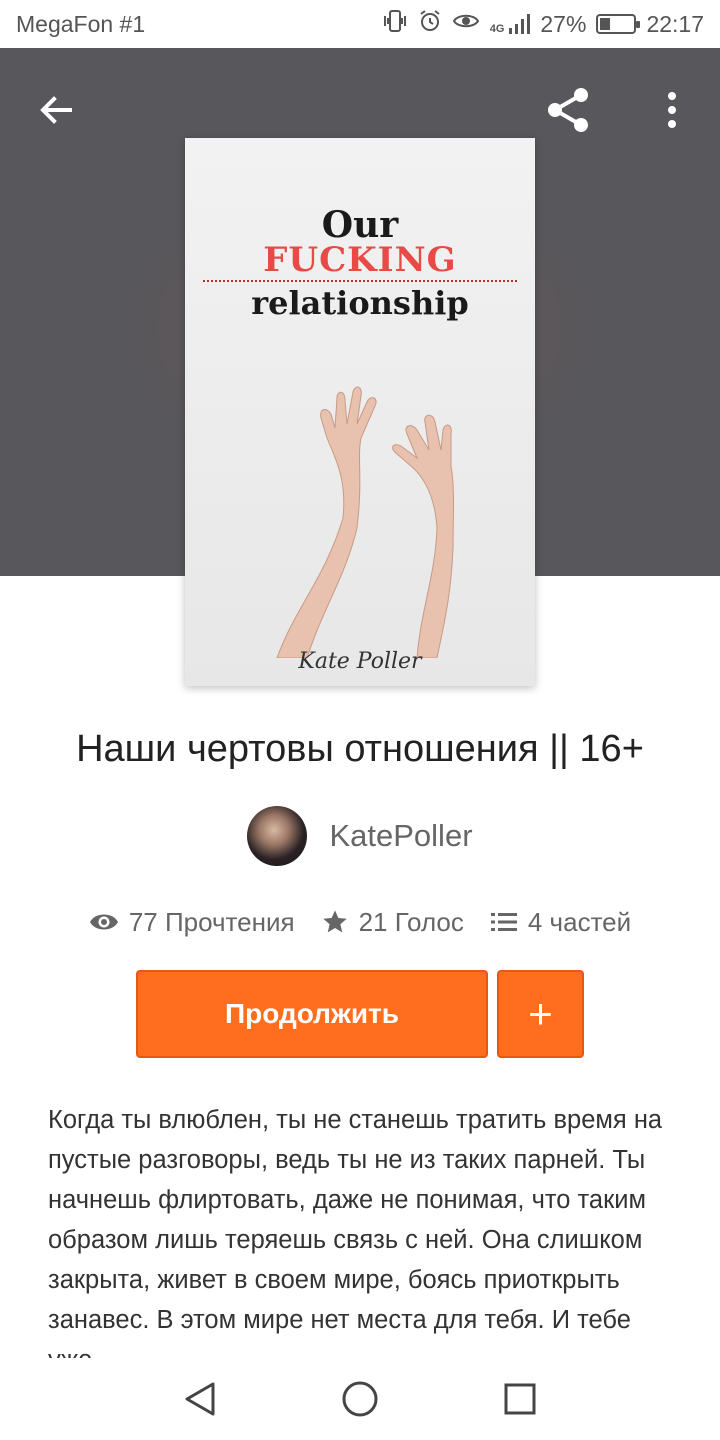  What do you see at coordinates (503, 922) in the screenshot?
I see `list-icon` at bounding box center [503, 922].